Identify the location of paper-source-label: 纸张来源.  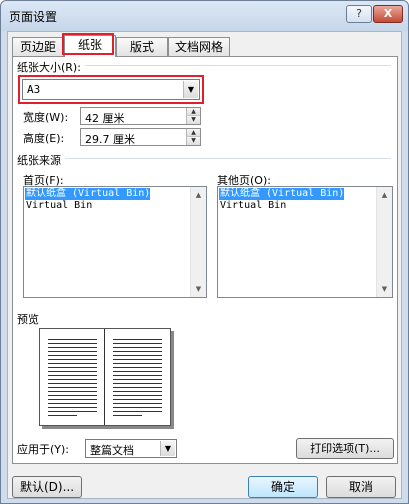
(41, 160).